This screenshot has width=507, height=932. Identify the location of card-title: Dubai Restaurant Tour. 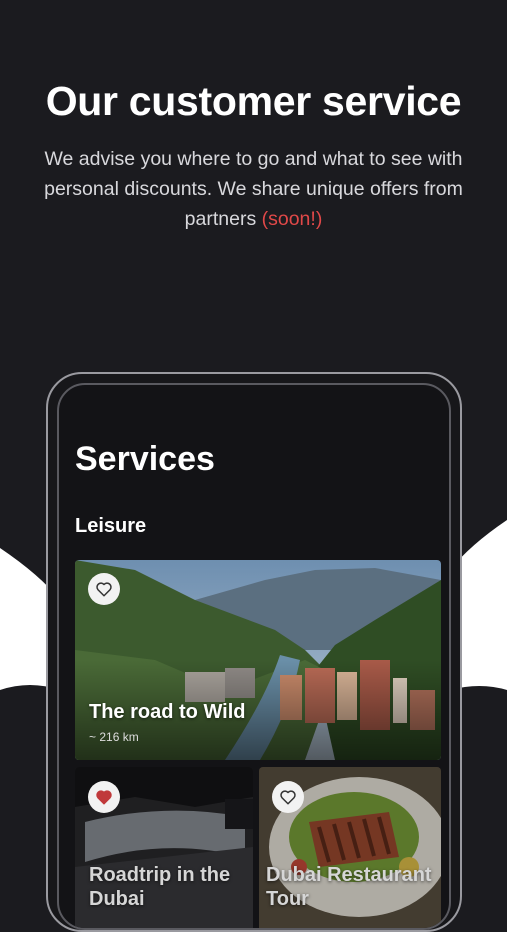
(349, 887).